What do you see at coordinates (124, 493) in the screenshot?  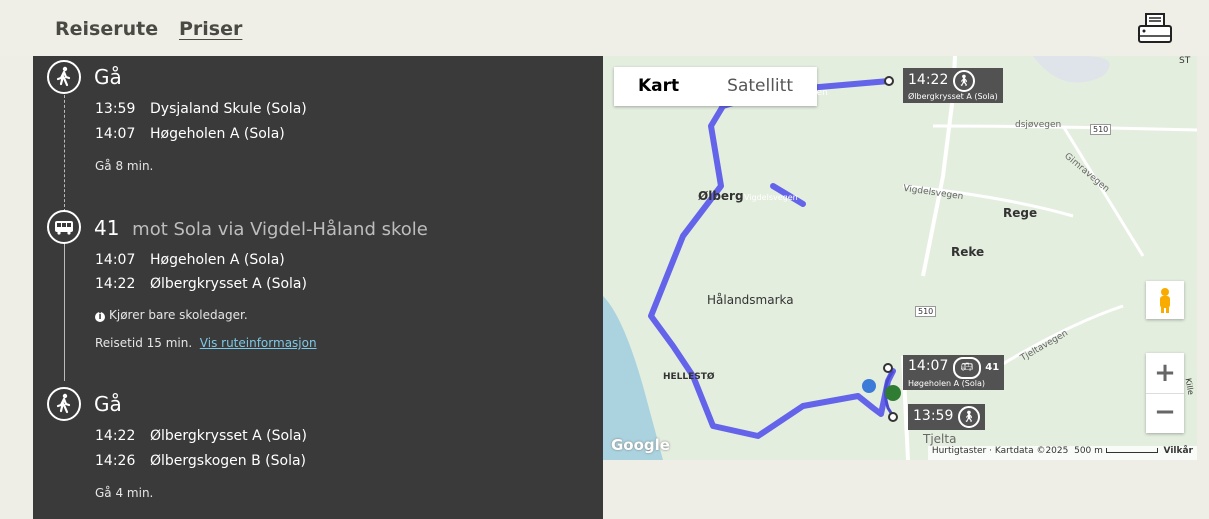 I see `leg-3-duration: Gå 4 min.` at bounding box center [124, 493].